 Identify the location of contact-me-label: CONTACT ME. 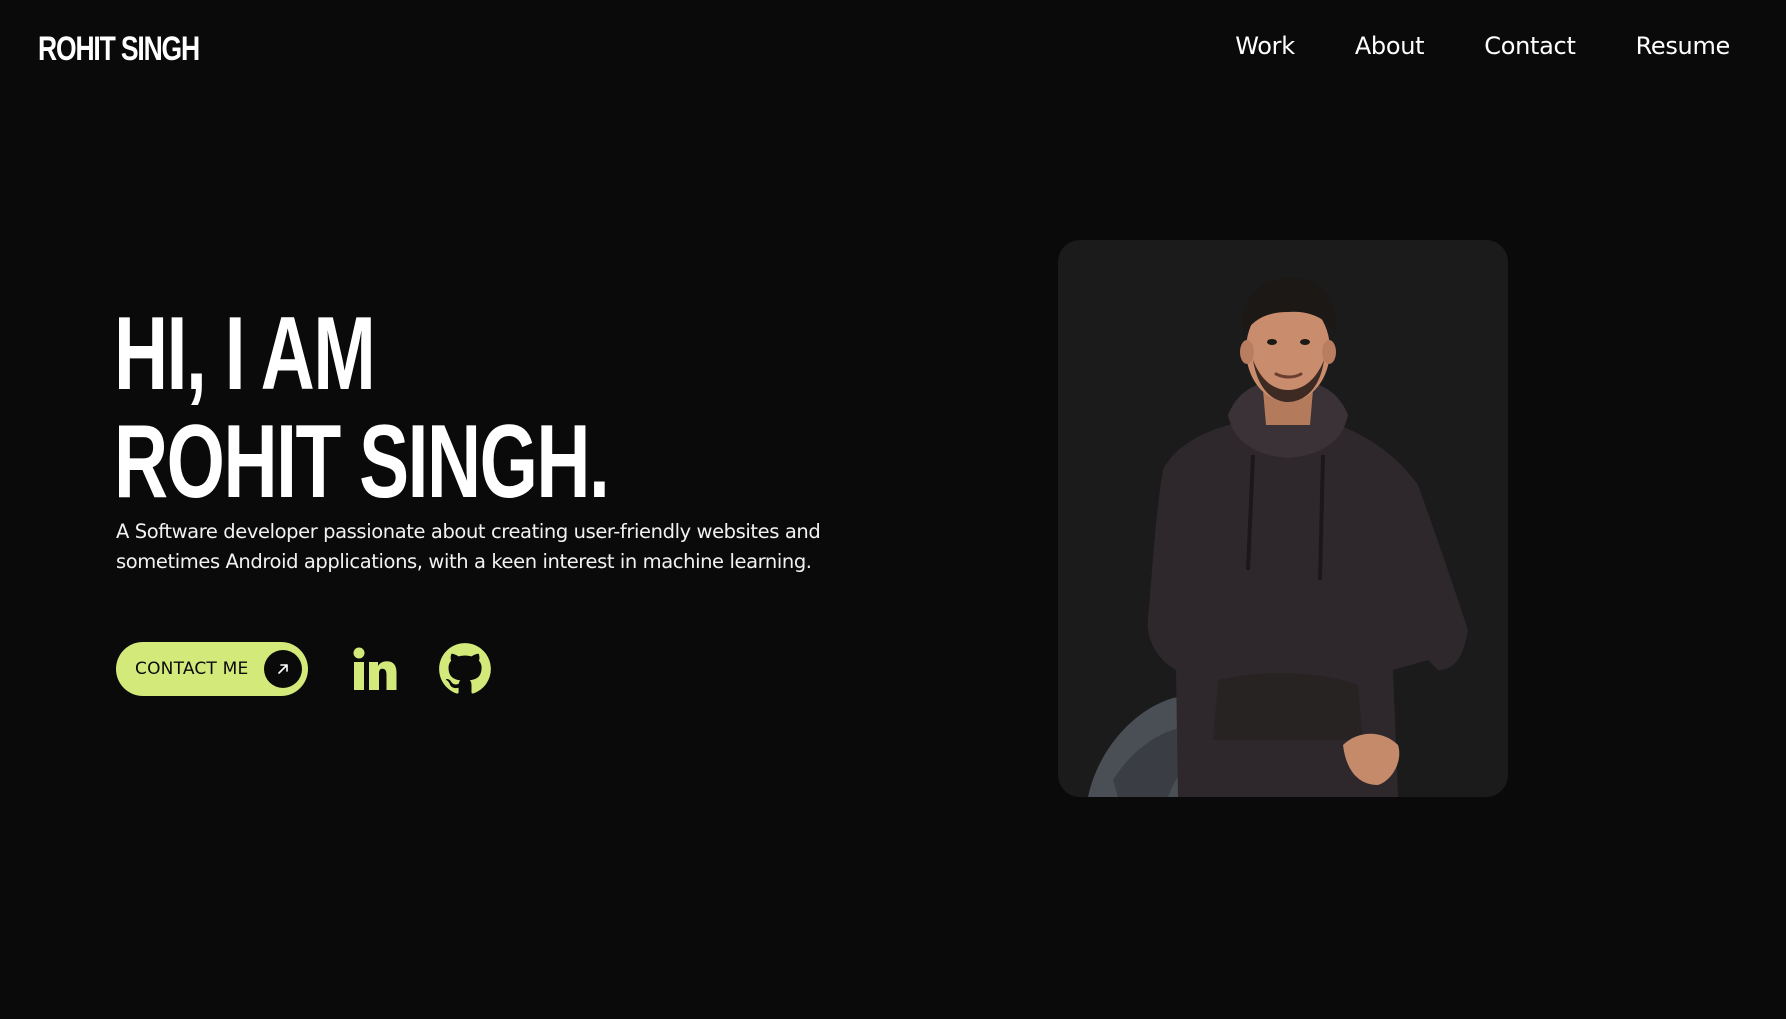
(192, 669).